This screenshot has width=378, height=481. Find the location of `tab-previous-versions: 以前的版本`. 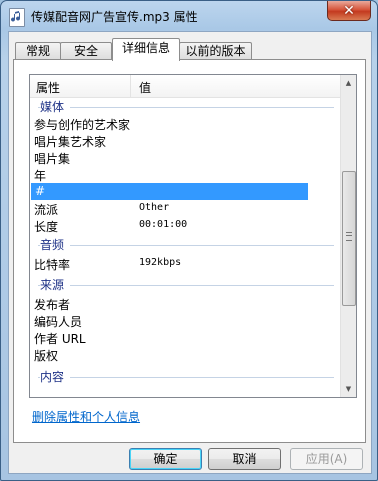

tab-previous-versions: 以前的版本 is located at coordinates (215, 51).